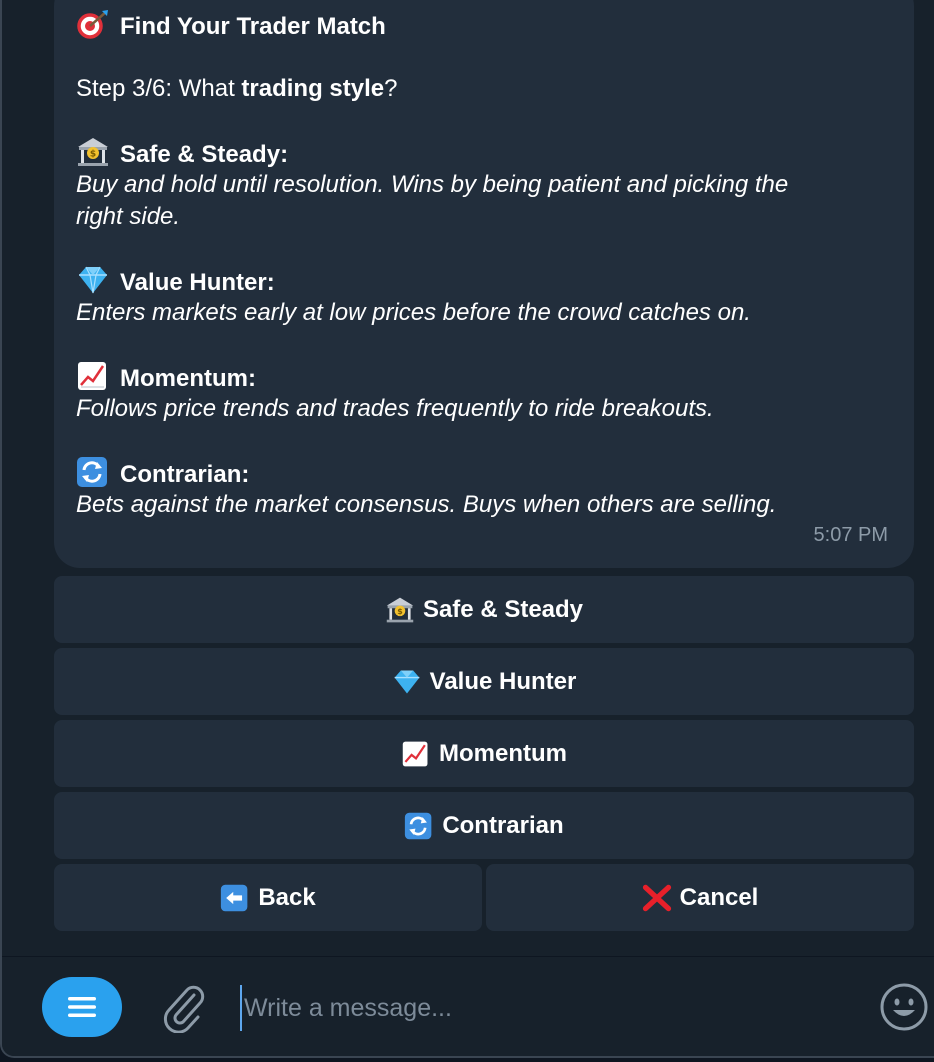  Describe the element at coordinates (719, 897) in the screenshot. I see `keyboard-button-label: Cancel` at that location.